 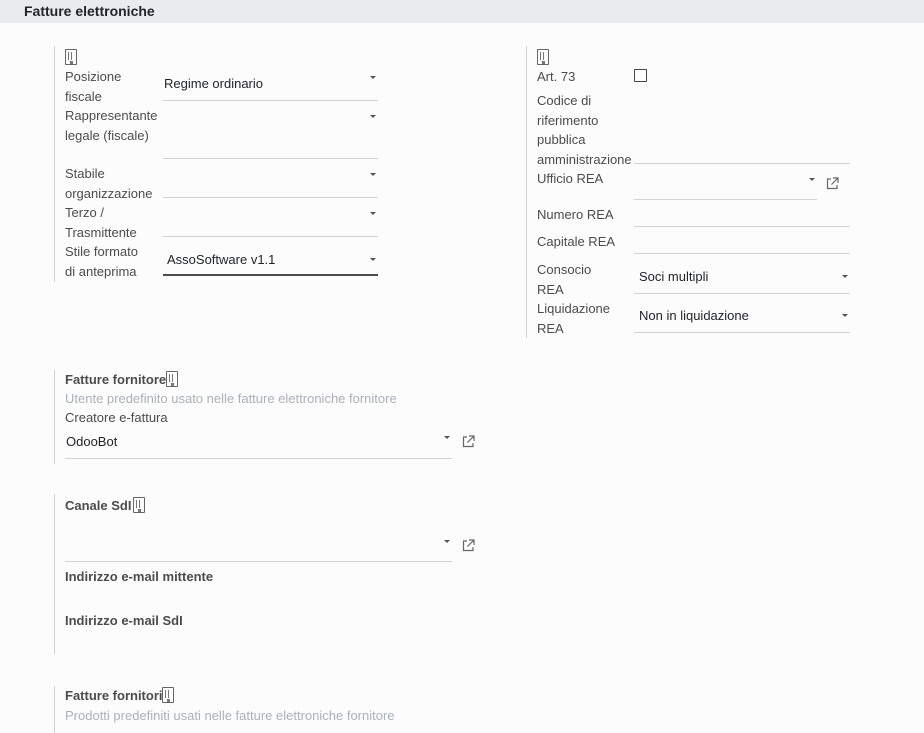 I want to click on capitale-rea-input, so click(x=742, y=243).